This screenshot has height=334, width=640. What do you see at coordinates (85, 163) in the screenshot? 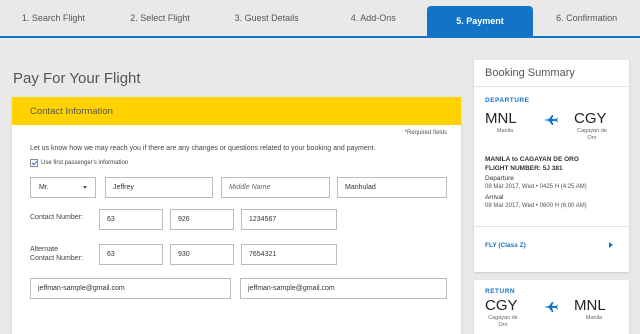
I see `use-passenger-info-label: Use first passenger's information` at bounding box center [85, 163].